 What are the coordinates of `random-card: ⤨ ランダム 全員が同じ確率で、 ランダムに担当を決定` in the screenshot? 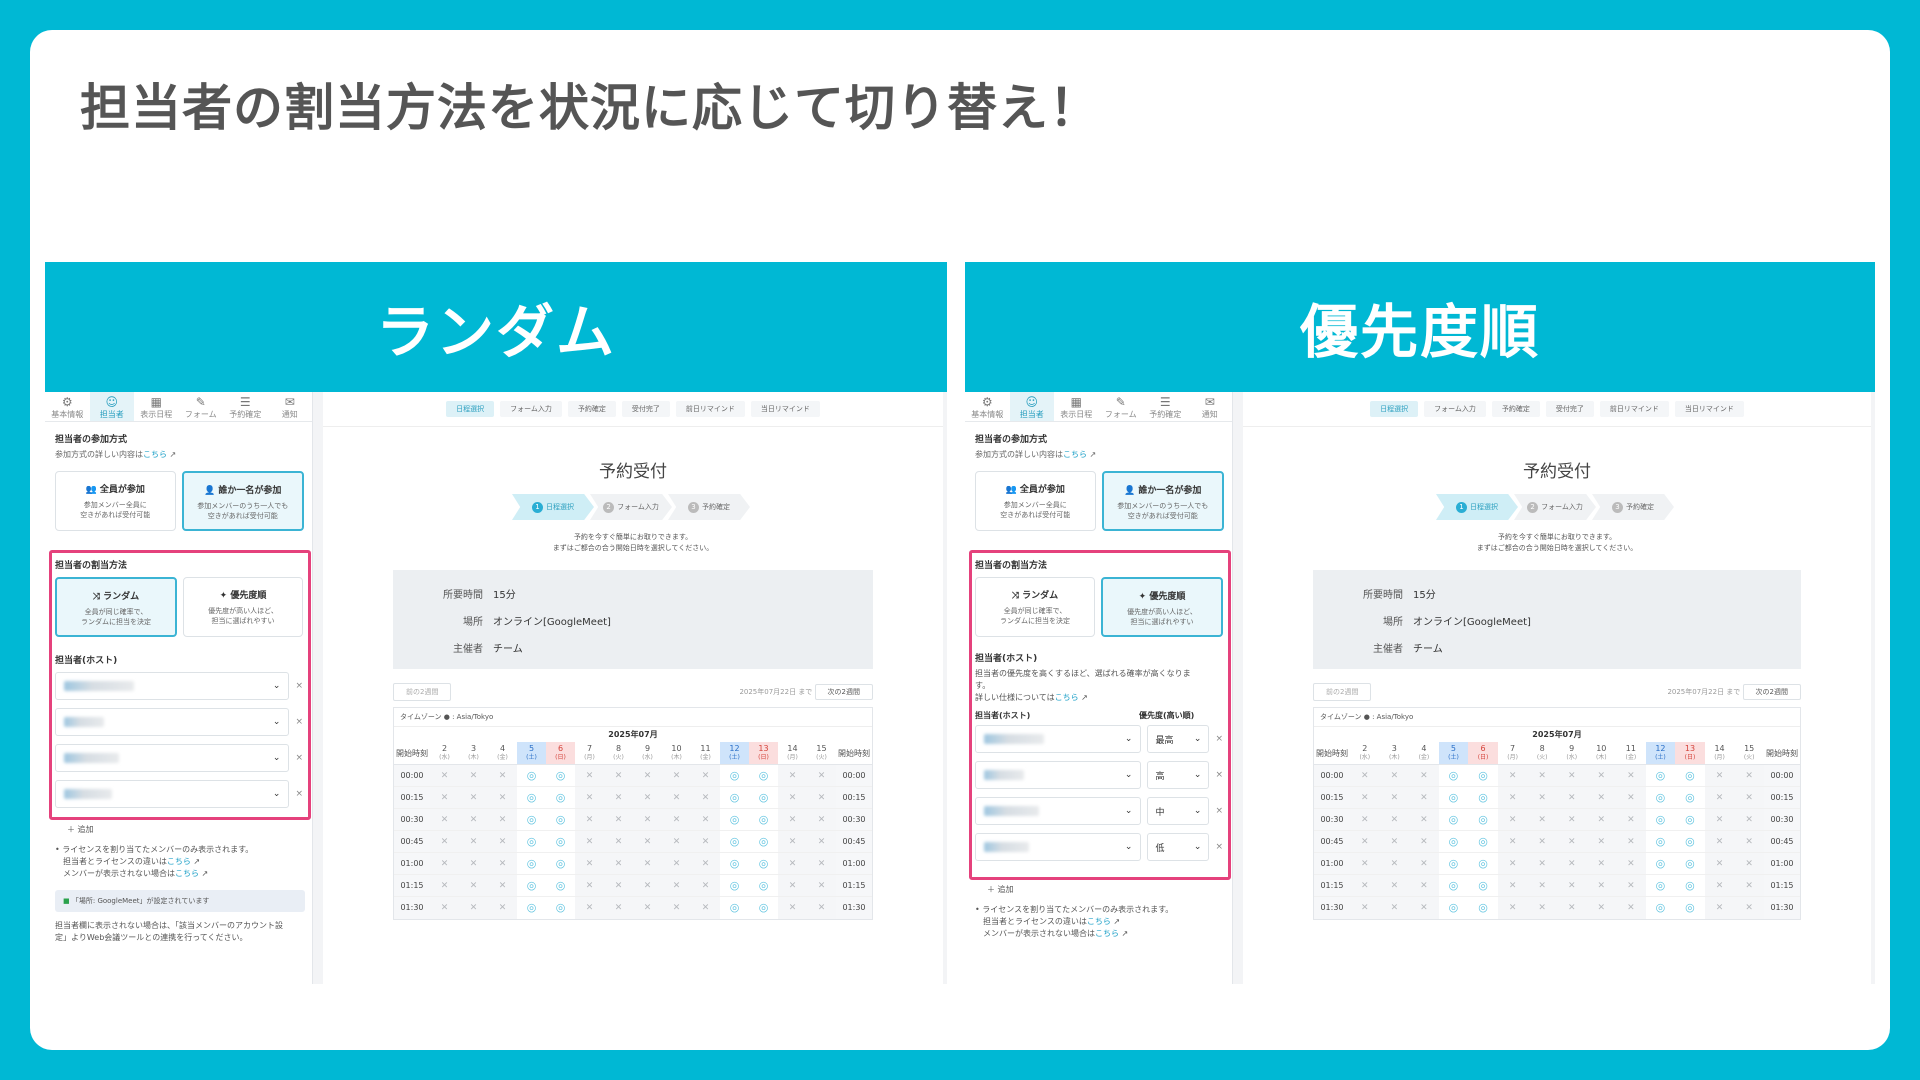 It's located at (1035, 607).